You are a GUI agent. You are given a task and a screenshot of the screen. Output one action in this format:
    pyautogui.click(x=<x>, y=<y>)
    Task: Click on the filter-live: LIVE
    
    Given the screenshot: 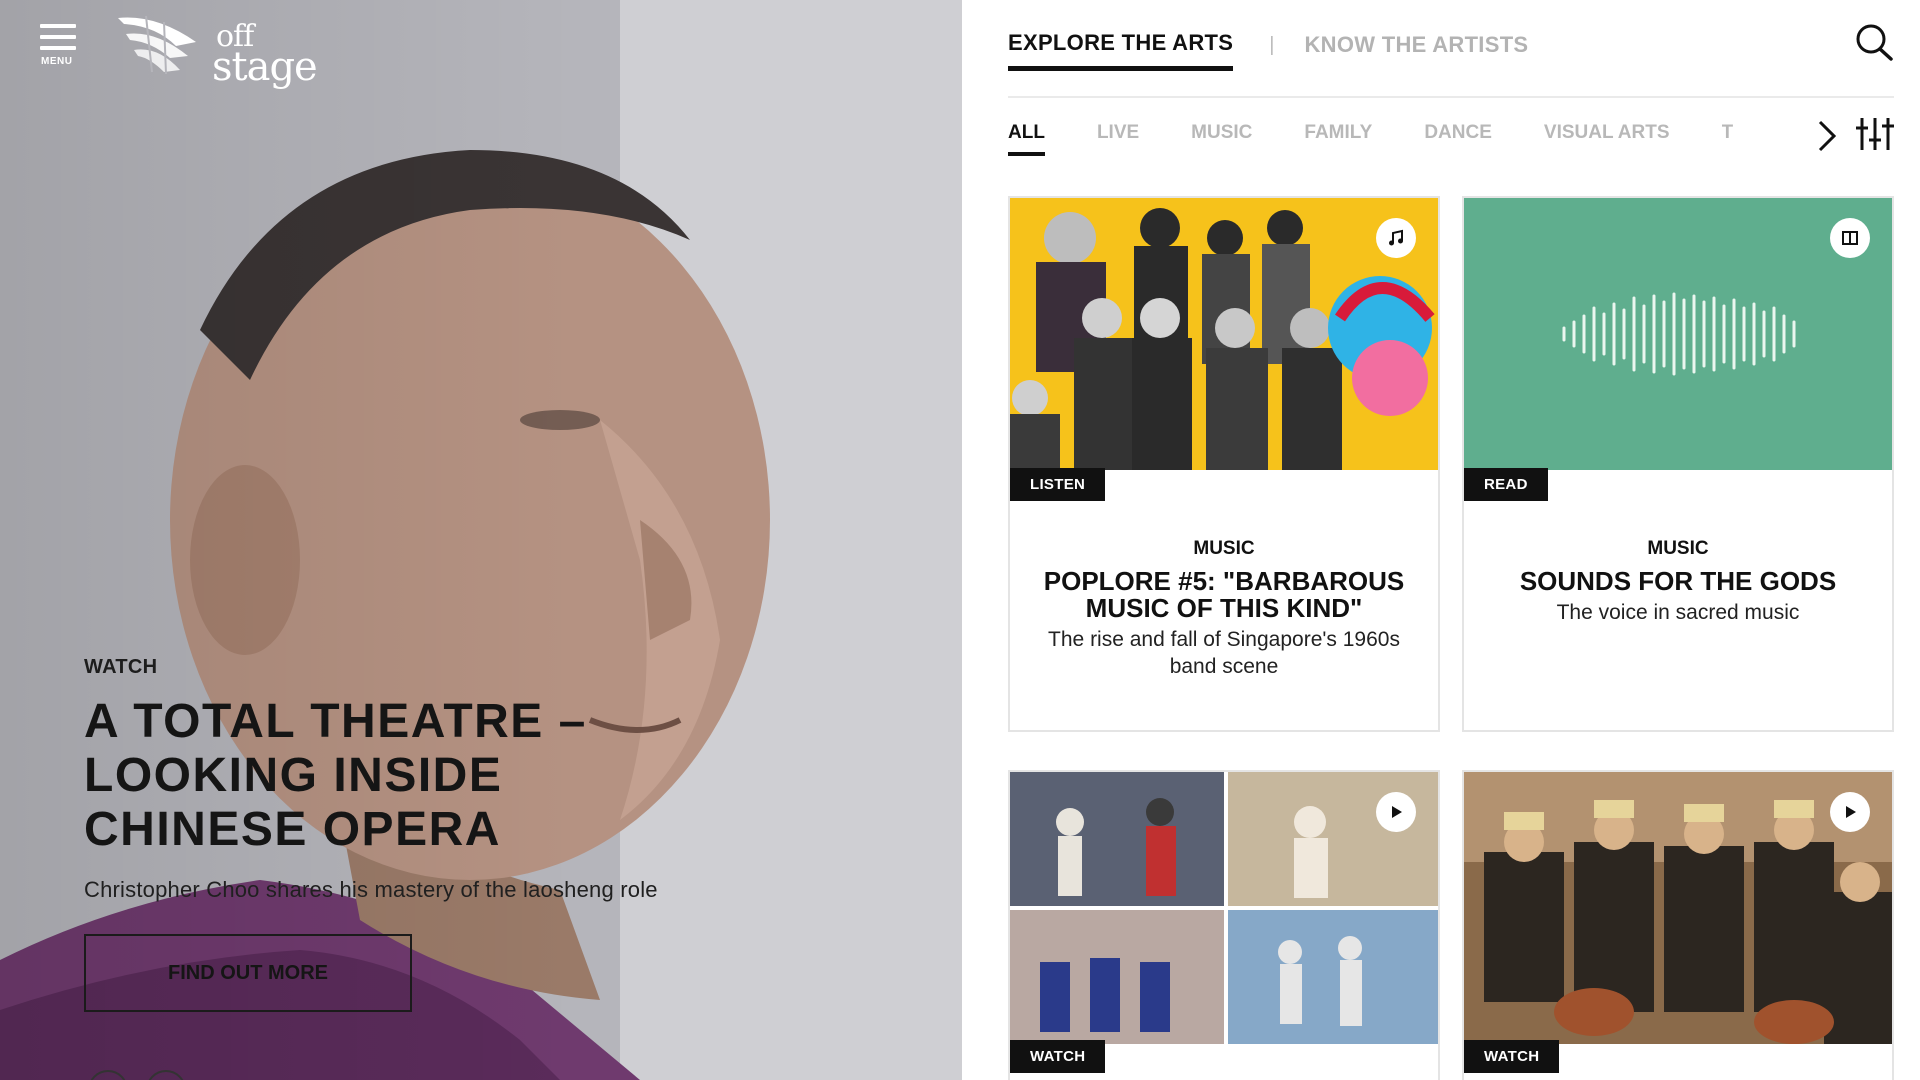 What is the action you would take?
    pyautogui.click(x=1118, y=137)
    